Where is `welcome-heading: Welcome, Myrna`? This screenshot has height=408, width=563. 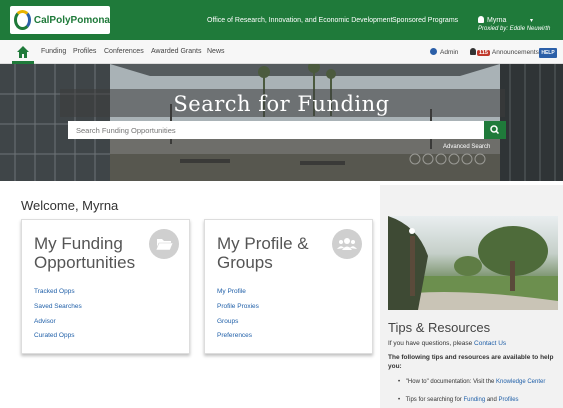 welcome-heading: Welcome, Myrna is located at coordinates (70, 205).